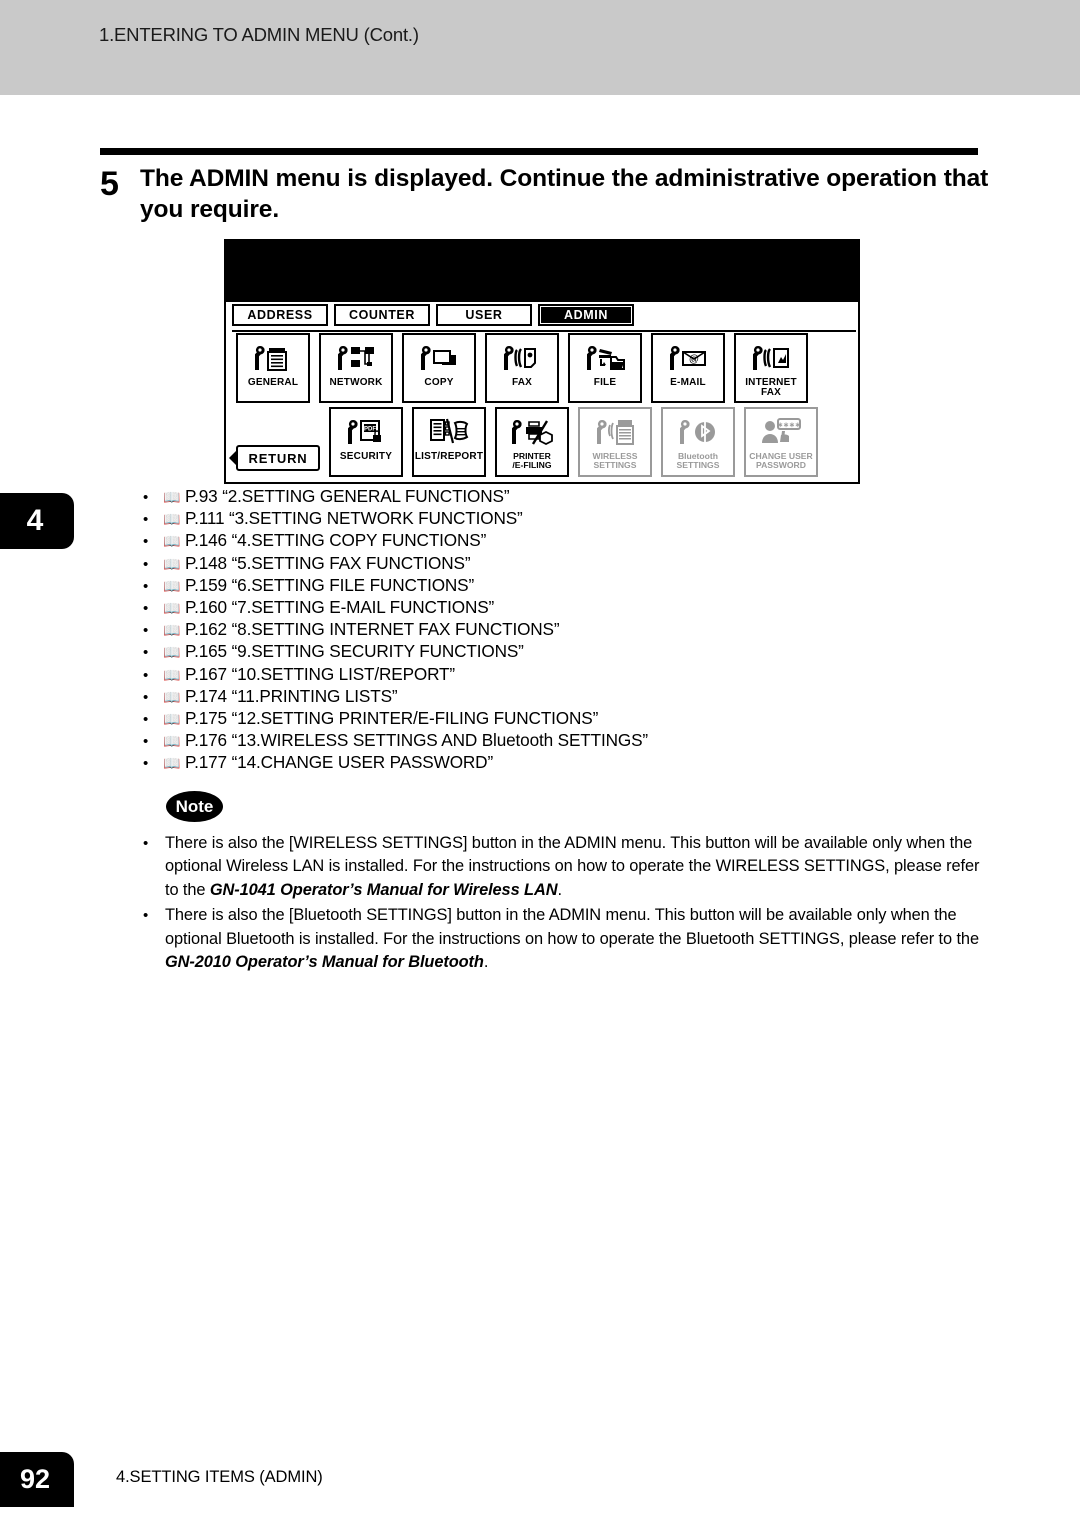  Describe the element at coordinates (698, 432) in the screenshot. I see `wrench-bluetooth-icon` at that location.